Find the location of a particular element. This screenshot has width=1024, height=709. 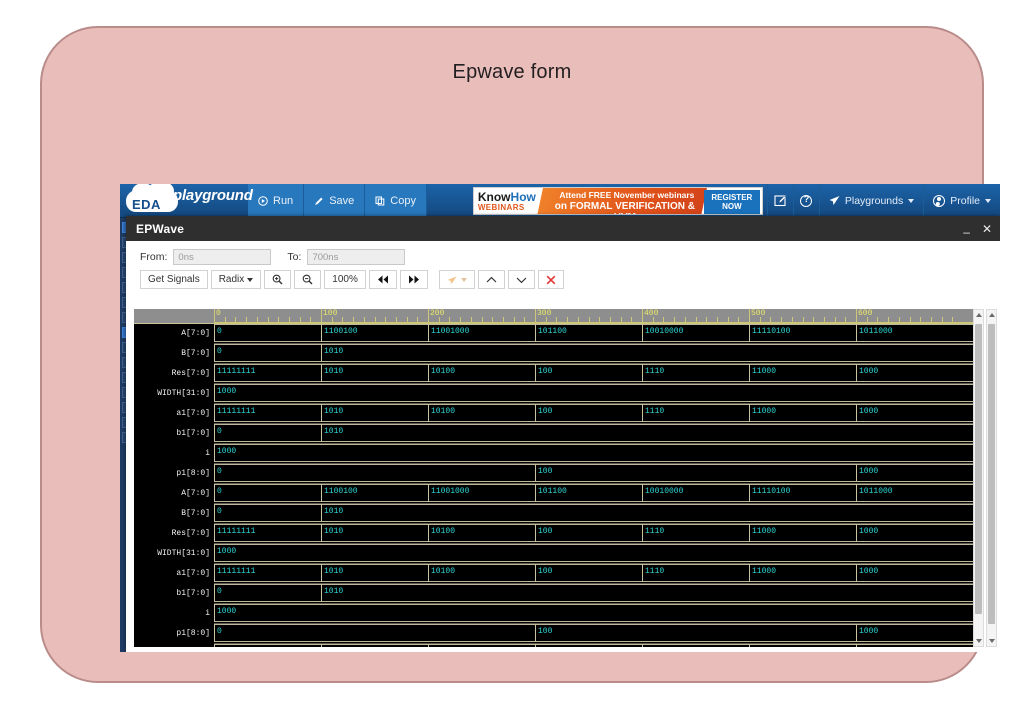

compose-button is located at coordinates (779, 201).